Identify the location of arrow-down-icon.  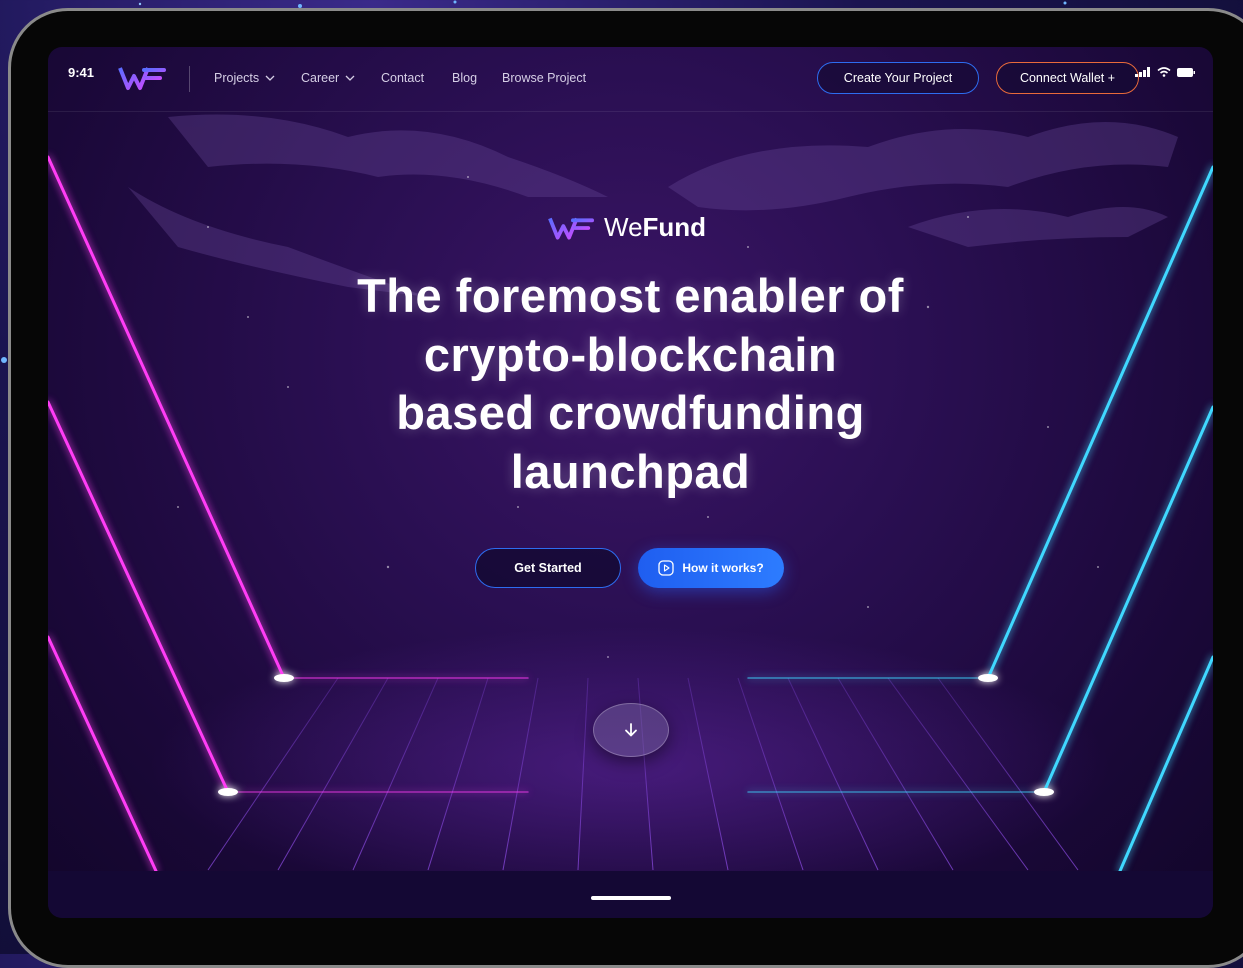
(631, 730).